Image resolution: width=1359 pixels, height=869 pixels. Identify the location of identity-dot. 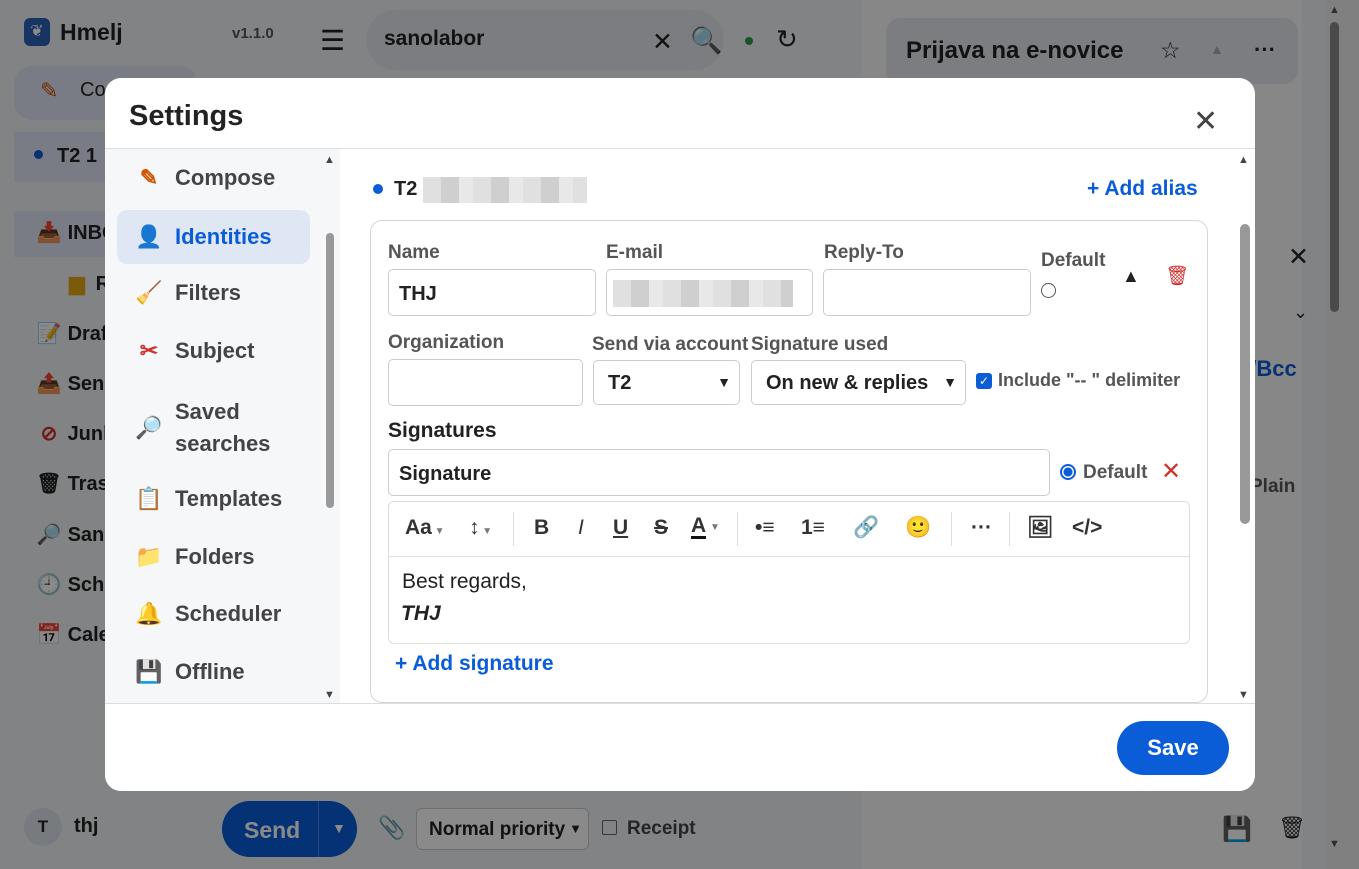
(378, 189).